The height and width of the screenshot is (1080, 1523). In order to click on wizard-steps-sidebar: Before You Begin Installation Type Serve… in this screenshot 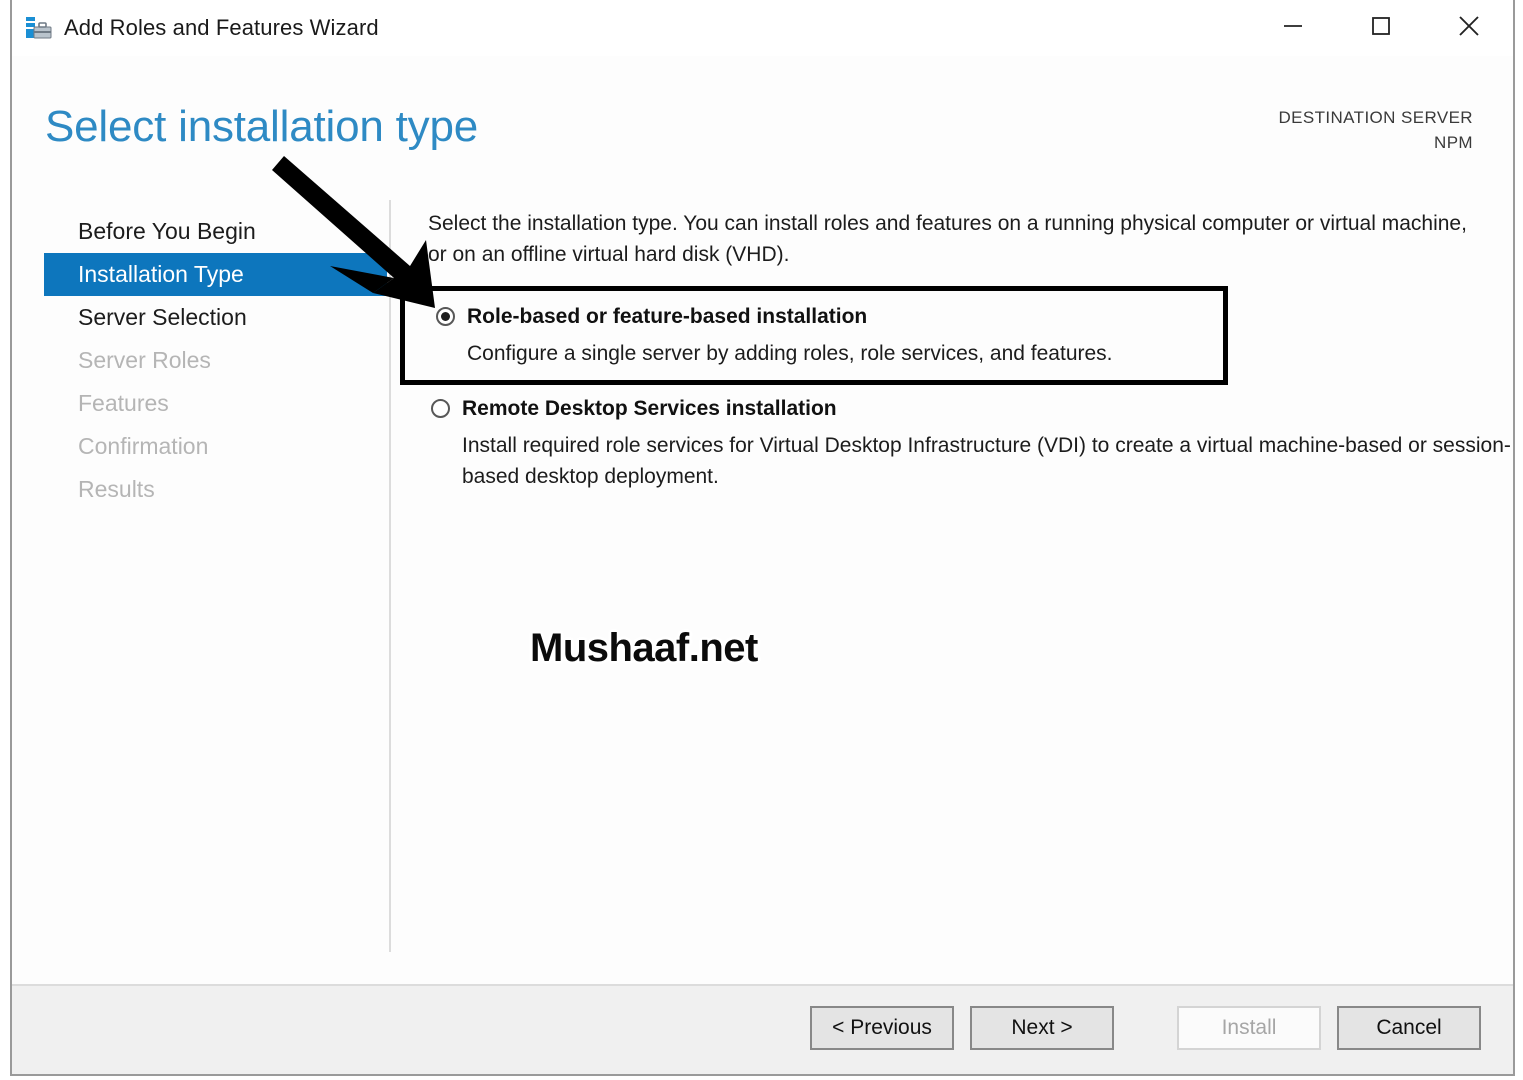, I will do `click(216, 360)`.